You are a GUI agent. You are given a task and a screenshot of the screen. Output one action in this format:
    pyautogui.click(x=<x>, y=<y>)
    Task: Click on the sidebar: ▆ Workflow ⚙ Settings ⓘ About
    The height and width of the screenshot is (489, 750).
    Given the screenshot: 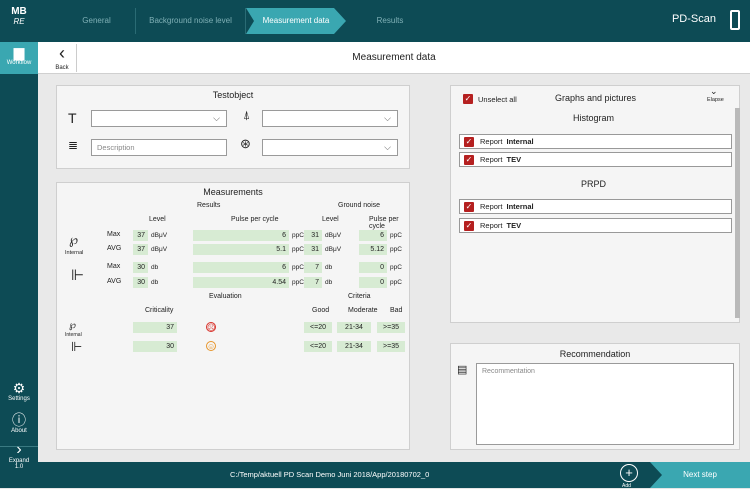 What is the action you would take?
    pyautogui.click(x=19, y=252)
    